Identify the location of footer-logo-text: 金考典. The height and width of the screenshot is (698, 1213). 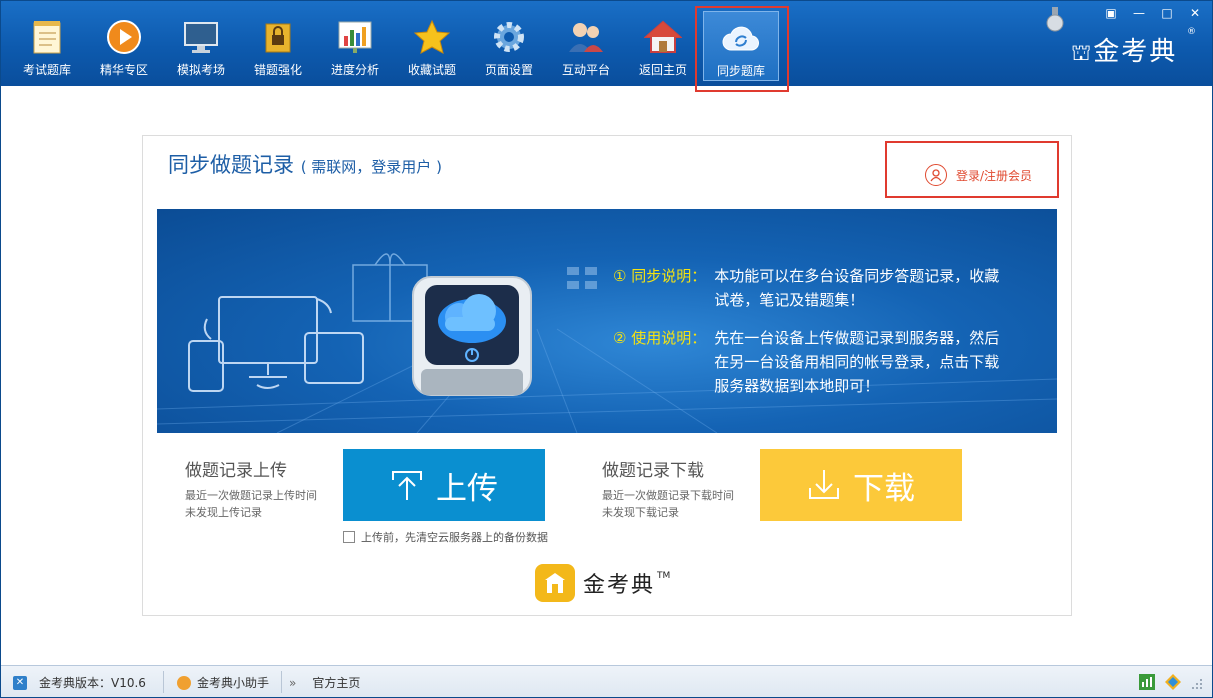
(619, 585).